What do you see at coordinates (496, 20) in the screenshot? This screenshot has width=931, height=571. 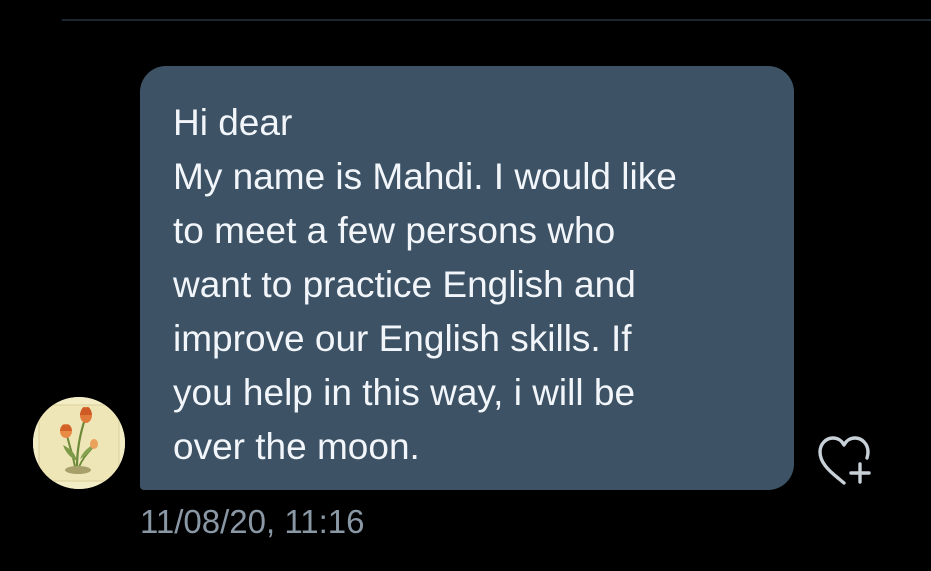 I see `top-divider` at bounding box center [496, 20].